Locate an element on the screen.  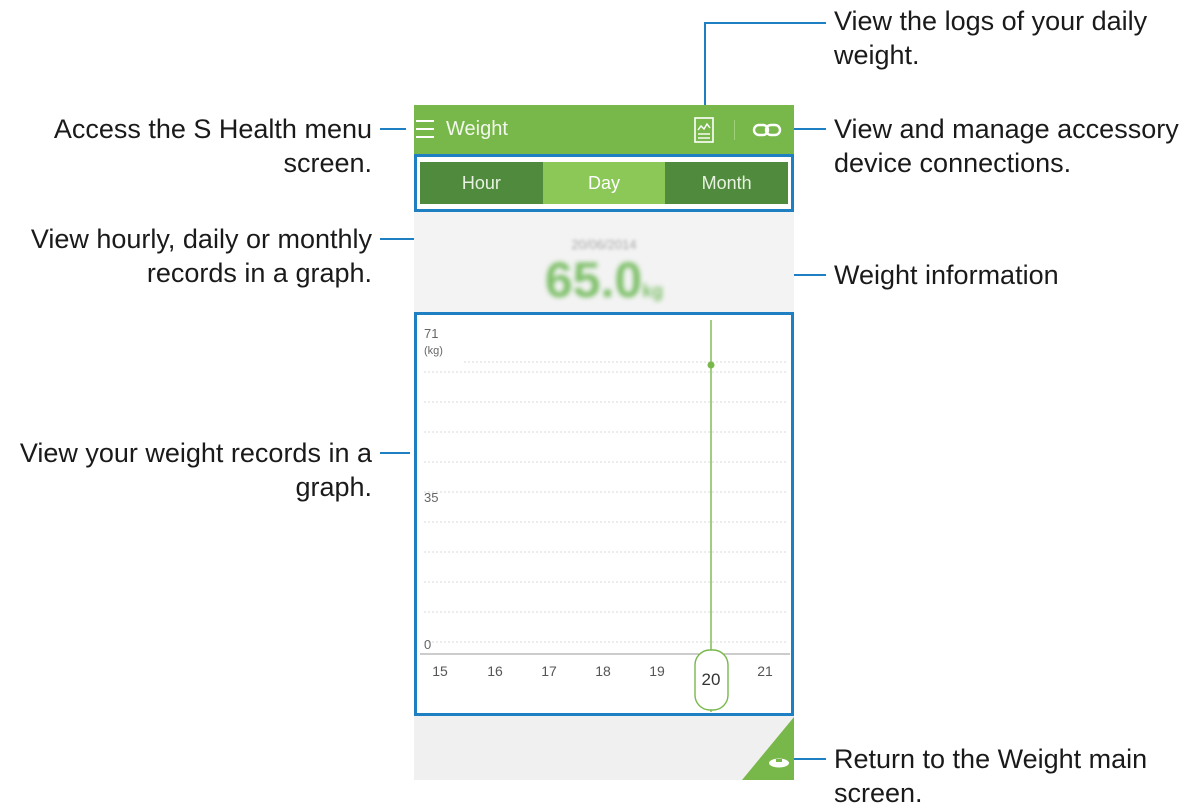
weight-info: 20/06/2014 65.0kg is located at coordinates (604, 262).